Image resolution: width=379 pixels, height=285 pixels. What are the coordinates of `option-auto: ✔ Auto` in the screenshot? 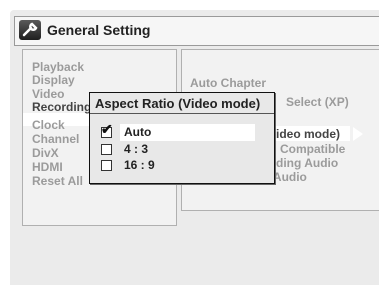 It's located at (182, 131).